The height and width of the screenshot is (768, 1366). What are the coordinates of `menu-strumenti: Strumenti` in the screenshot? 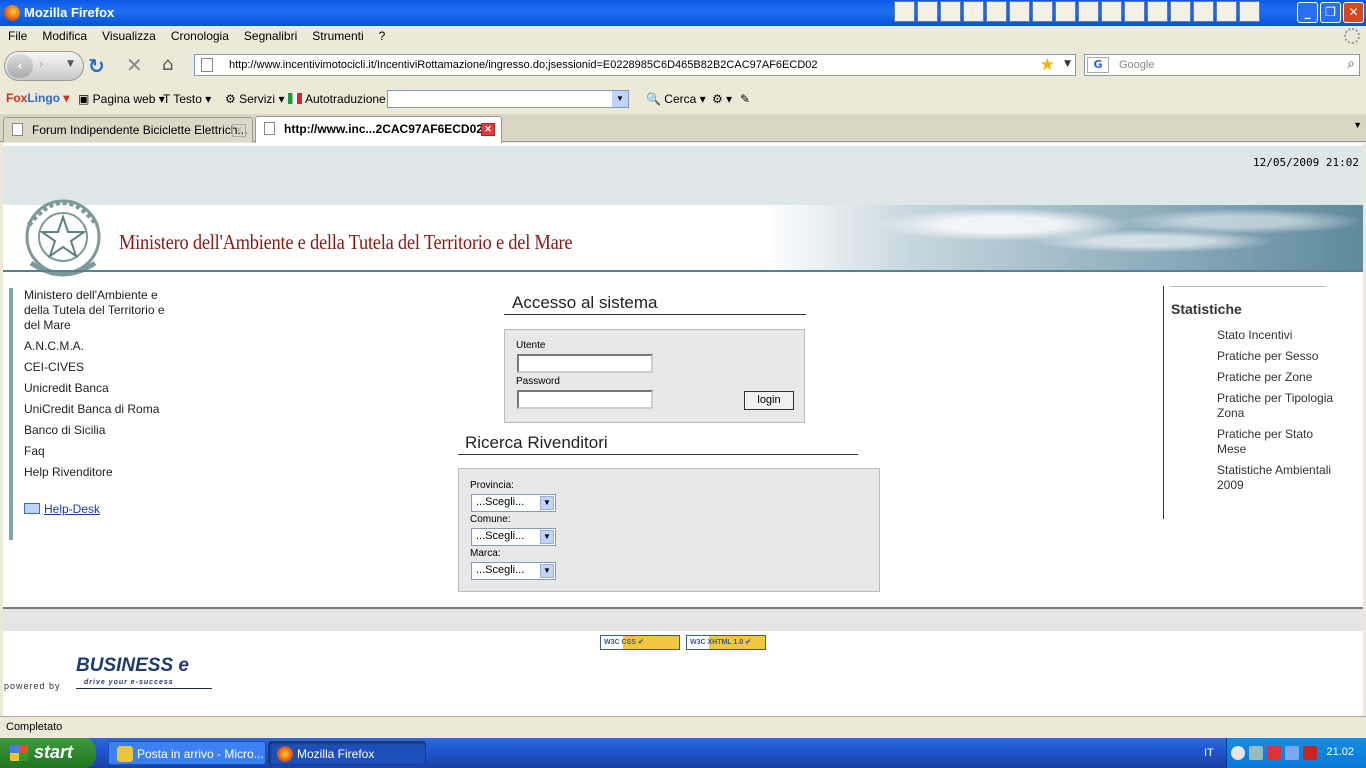 It's located at (341, 36).